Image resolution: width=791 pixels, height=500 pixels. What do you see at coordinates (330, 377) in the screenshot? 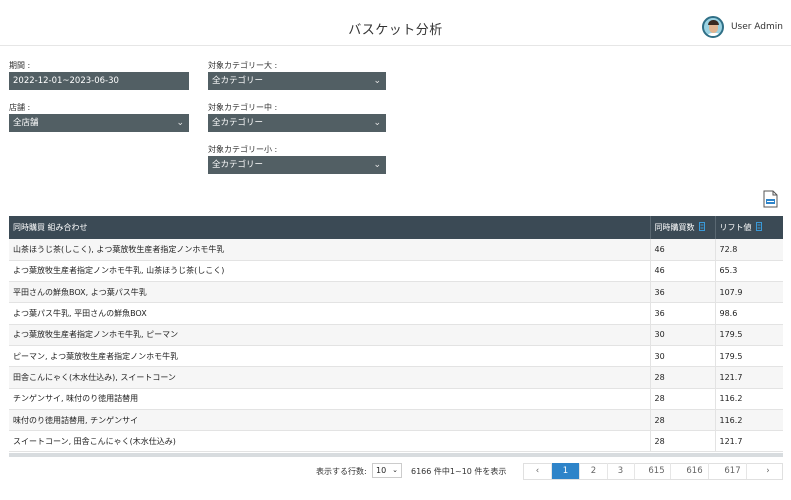
I see `cell-combination: 田舎こんにゃく(木水仕込み), スイートコーン` at bounding box center [330, 377].